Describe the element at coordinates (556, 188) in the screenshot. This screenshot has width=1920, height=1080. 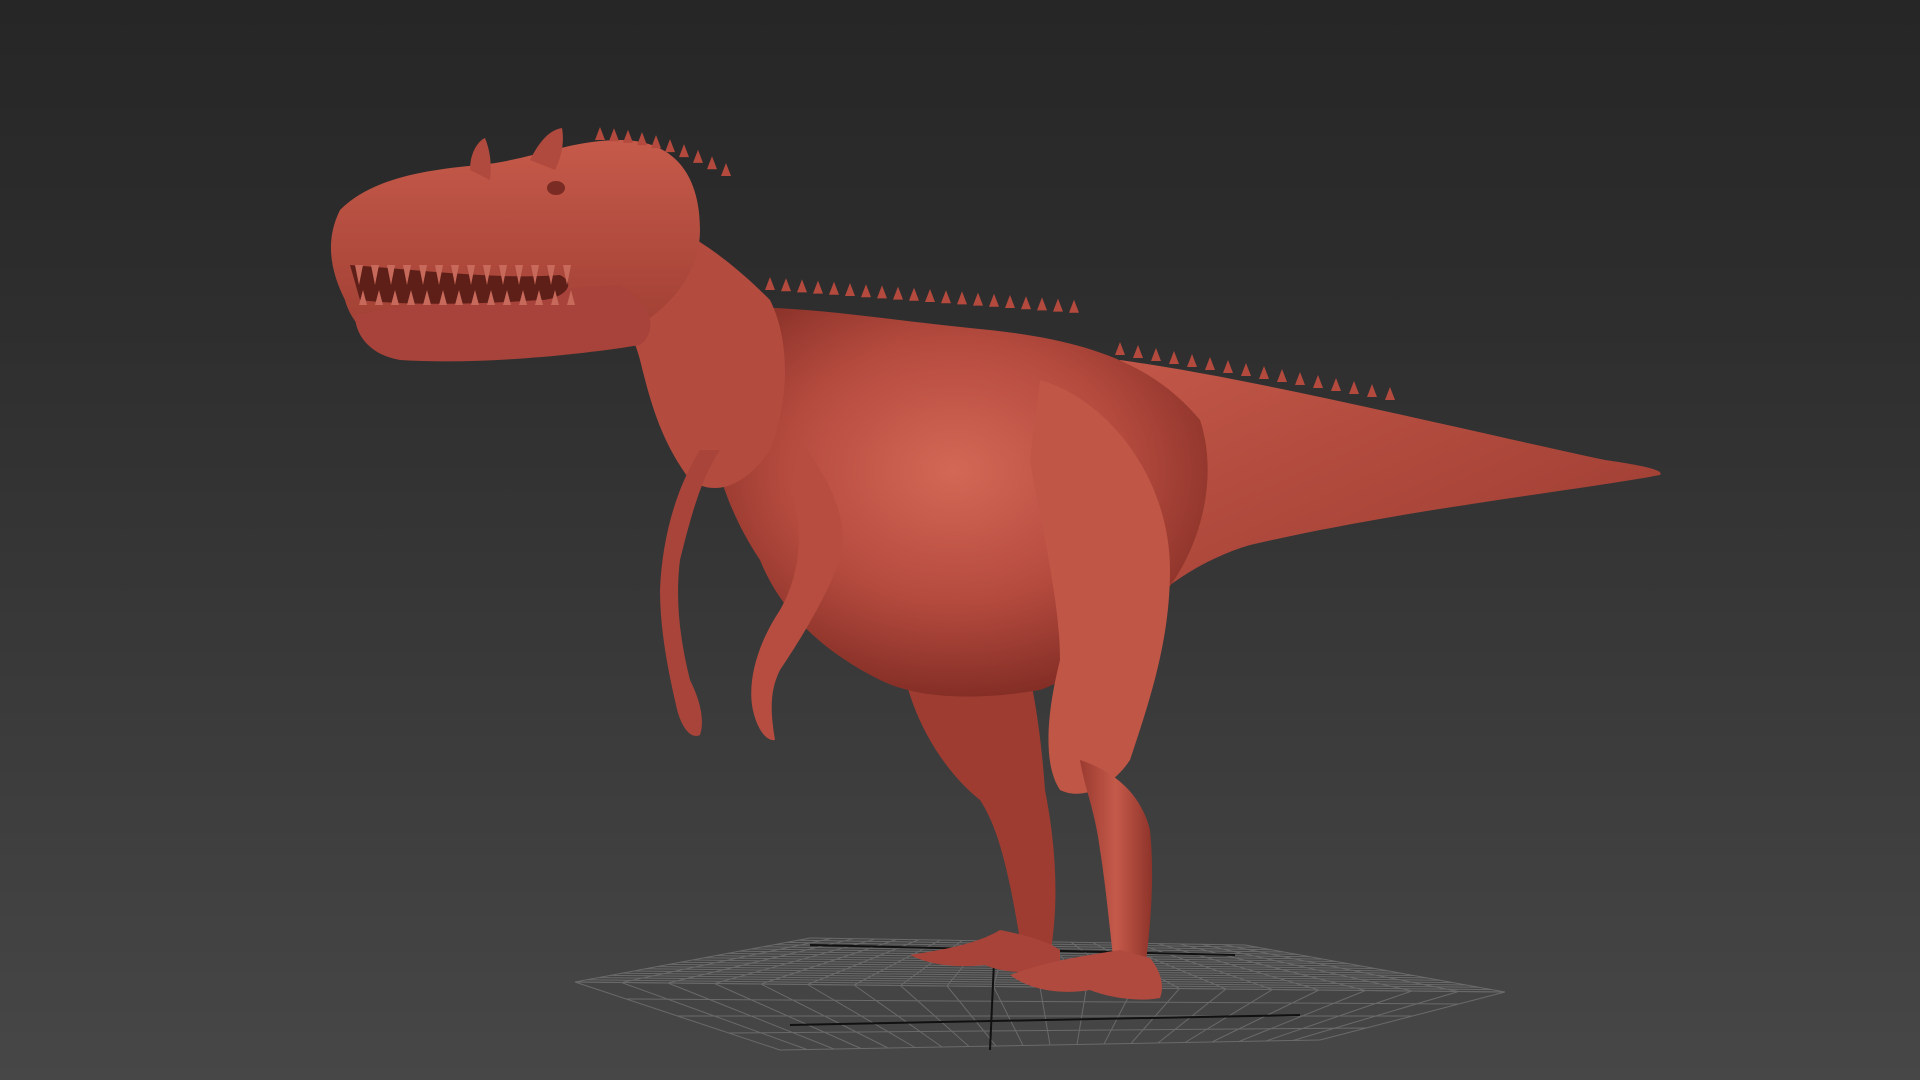
I see `eye` at that location.